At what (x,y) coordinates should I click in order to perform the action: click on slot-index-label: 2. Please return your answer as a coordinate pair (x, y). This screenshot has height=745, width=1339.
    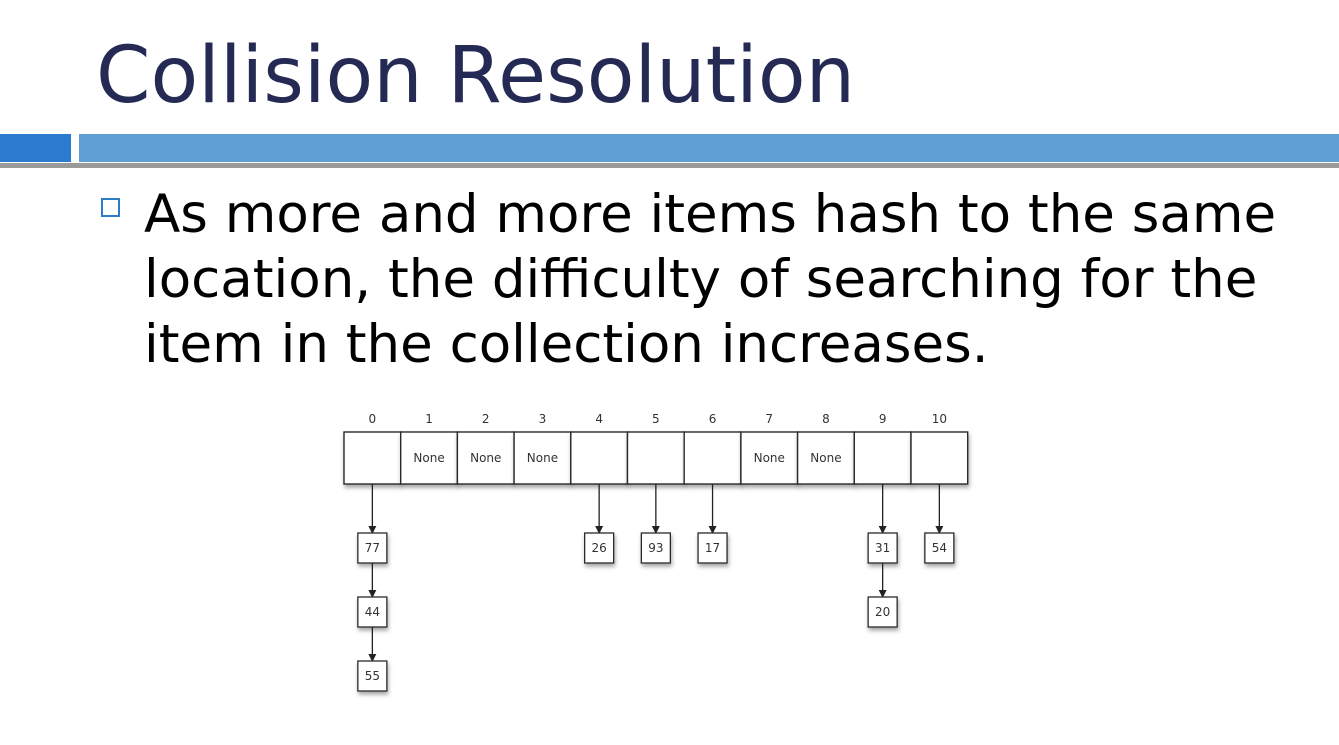
    Looking at the image, I should click on (486, 419).